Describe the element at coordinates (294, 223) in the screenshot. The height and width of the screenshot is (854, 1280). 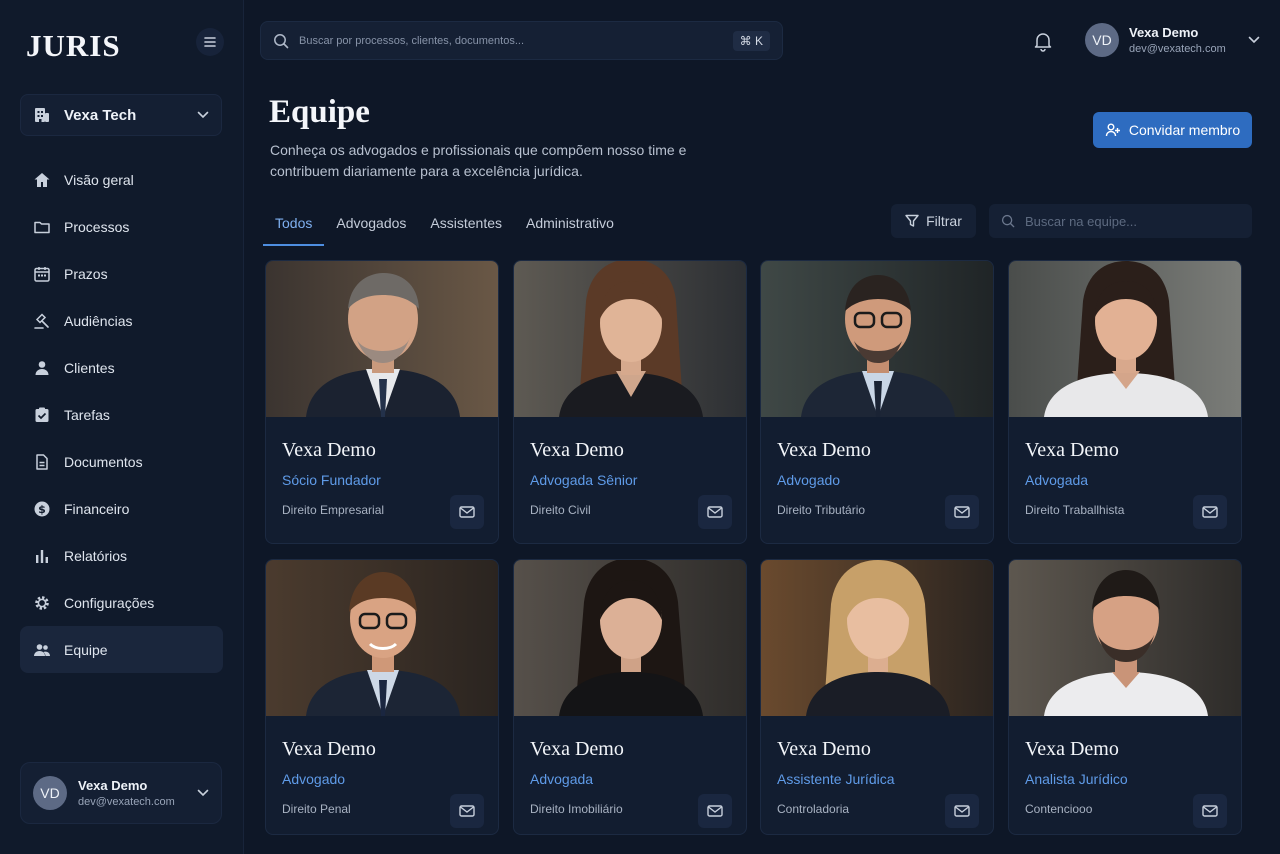
I see `tab-todos: Todos` at that location.